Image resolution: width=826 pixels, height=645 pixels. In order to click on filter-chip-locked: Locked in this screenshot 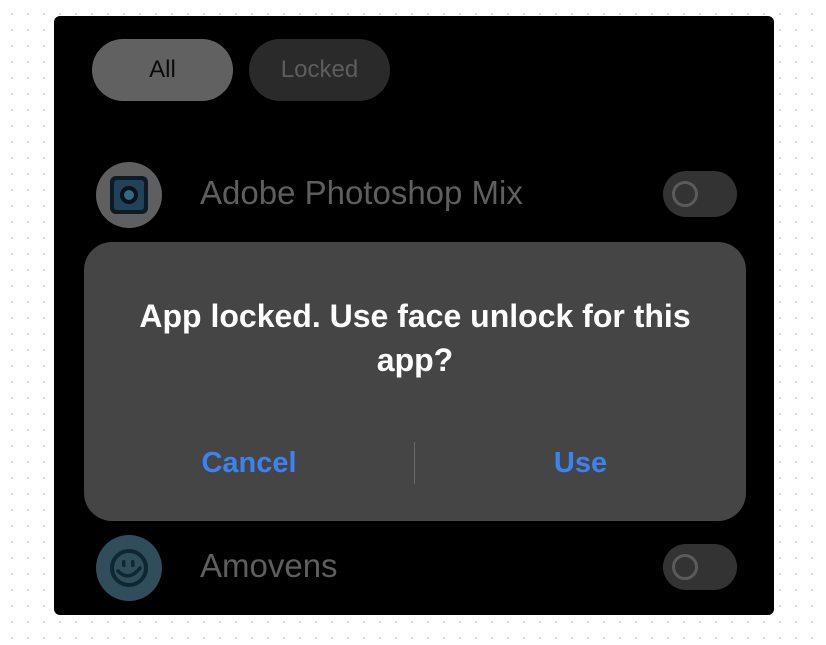, I will do `click(319, 70)`.